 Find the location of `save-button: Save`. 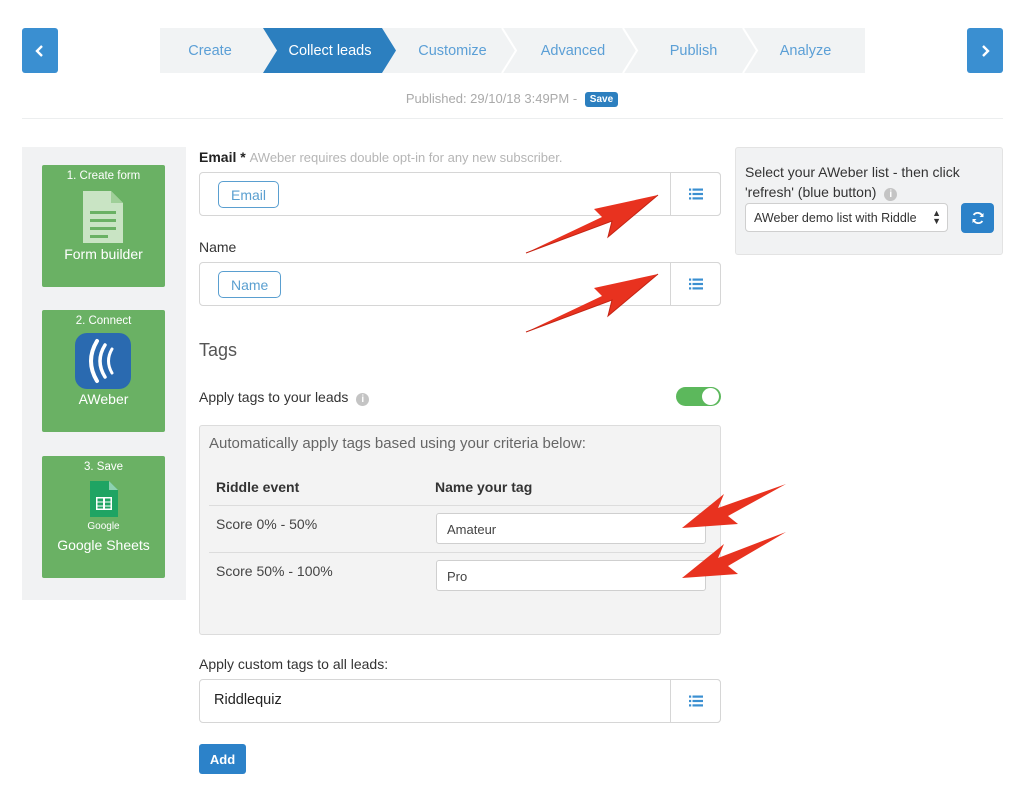

save-button: Save is located at coordinates (601, 99).